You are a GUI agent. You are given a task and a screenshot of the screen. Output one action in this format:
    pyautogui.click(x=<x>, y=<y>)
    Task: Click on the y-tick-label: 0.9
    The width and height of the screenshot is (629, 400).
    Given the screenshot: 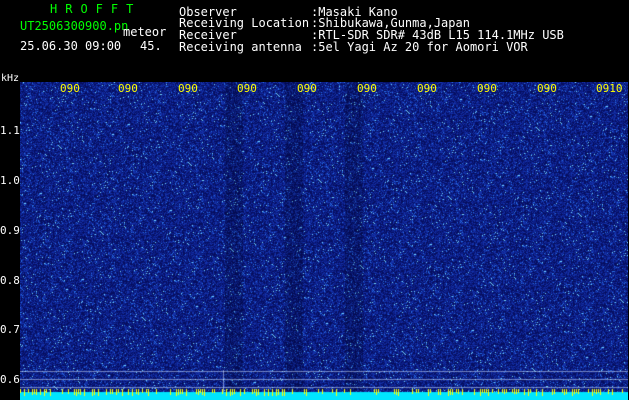 What is the action you would take?
    pyautogui.click(x=10, y=230)
    